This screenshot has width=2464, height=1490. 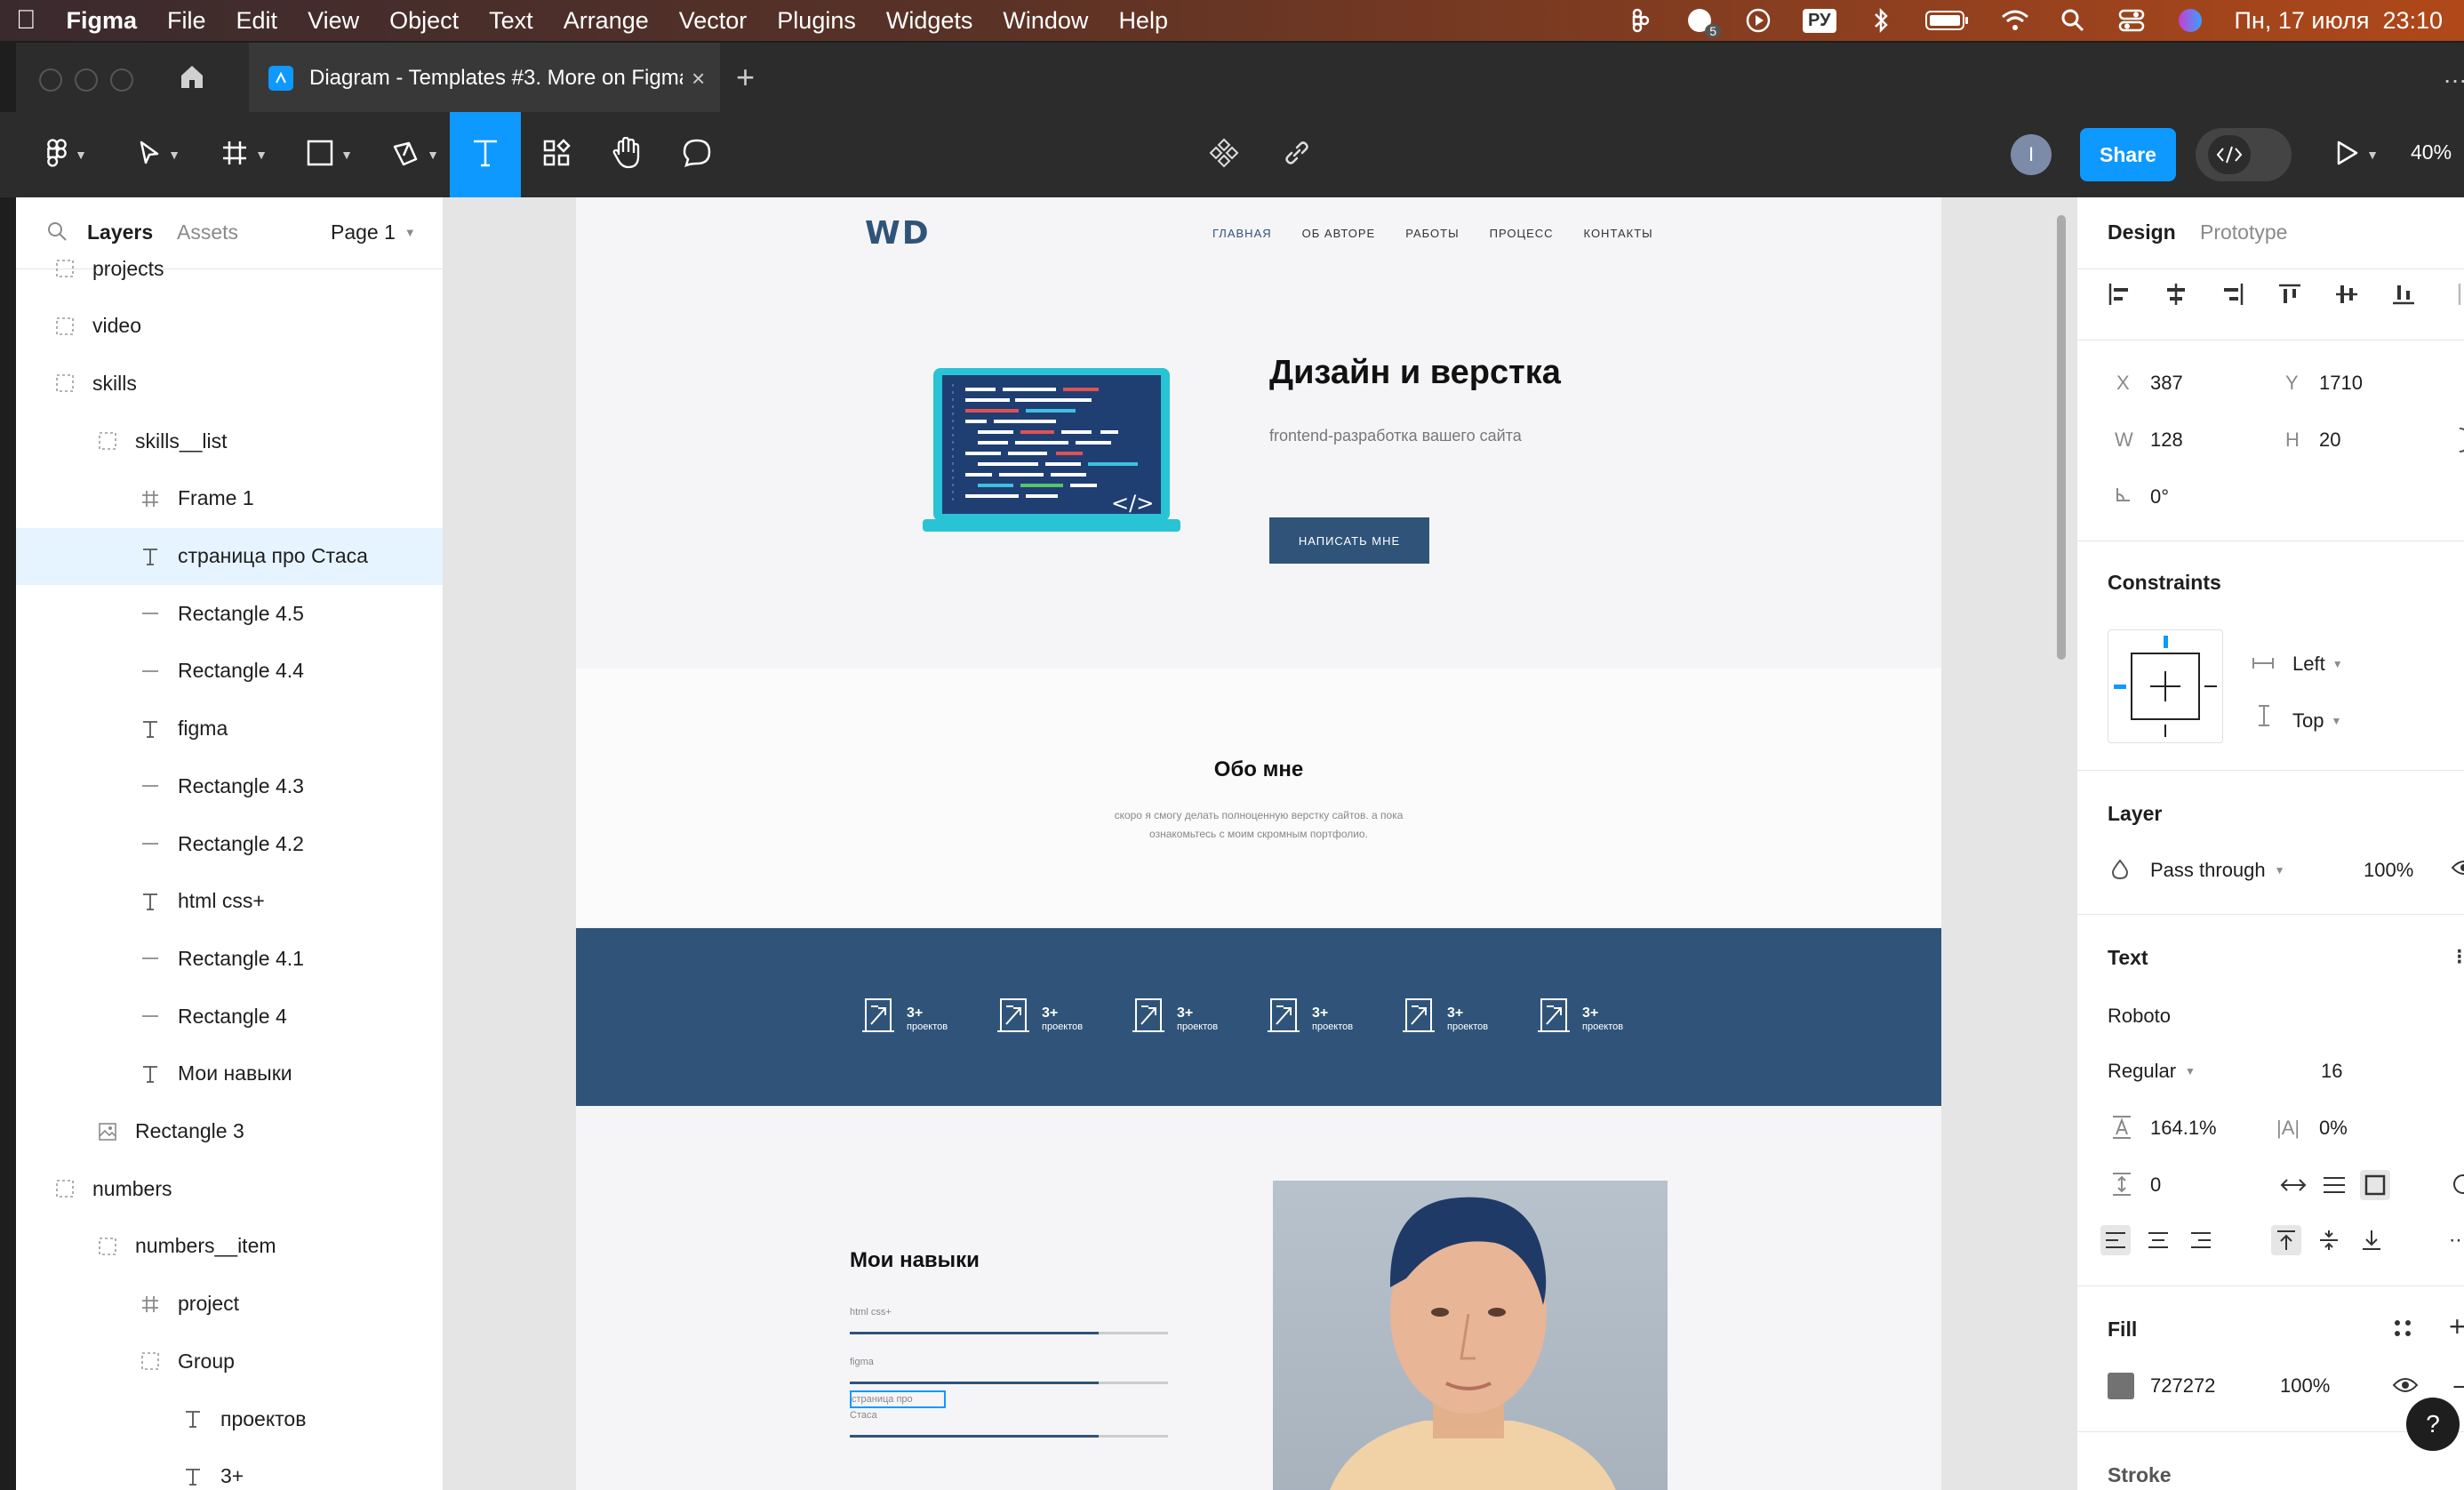 What do you see at coordinates (2339, 21) in the screenshot?
I see `clock-datetime: Пн, 17 июля 23:10` at bounding box center [2339, 21].